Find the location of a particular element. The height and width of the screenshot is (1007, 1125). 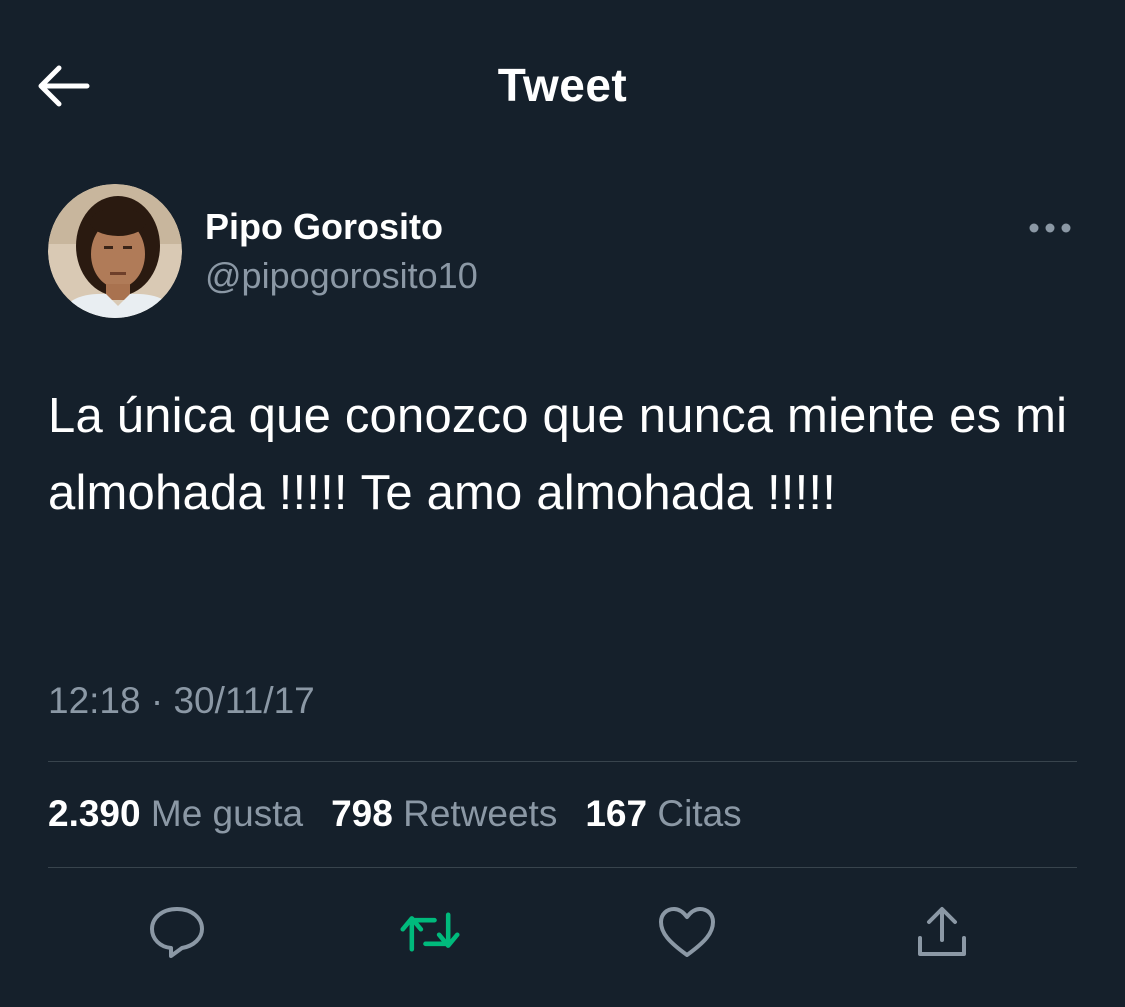

avatar-photo is located at coordinates (115, 251).